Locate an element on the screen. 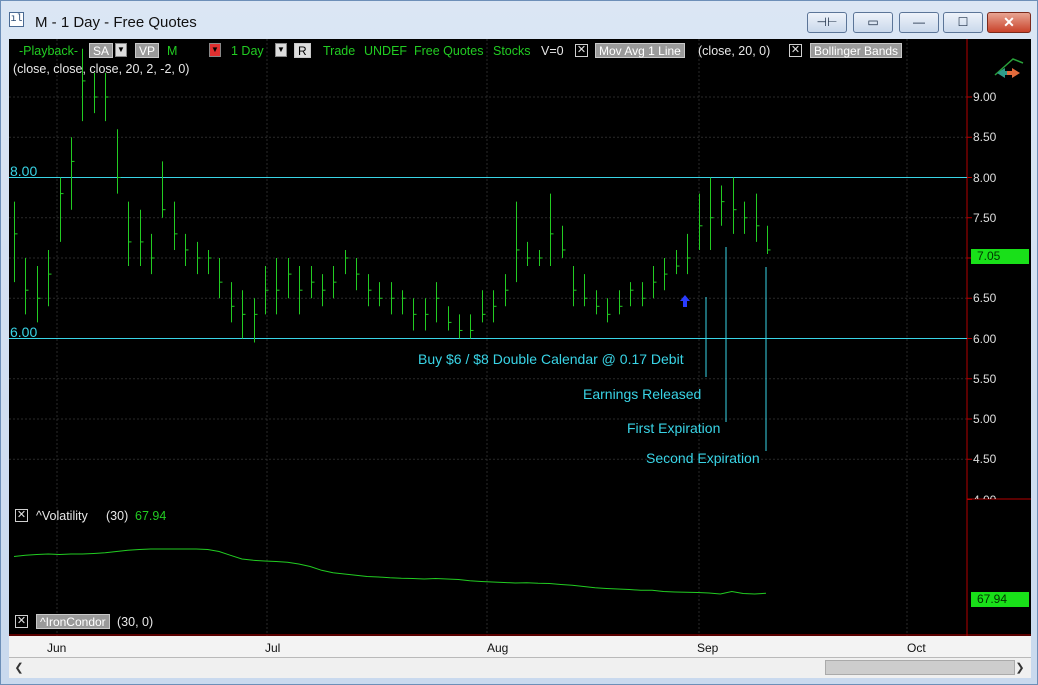 This screenshot has height=685, width=1038. vp-button: VP is located at coordinates (147, 50).